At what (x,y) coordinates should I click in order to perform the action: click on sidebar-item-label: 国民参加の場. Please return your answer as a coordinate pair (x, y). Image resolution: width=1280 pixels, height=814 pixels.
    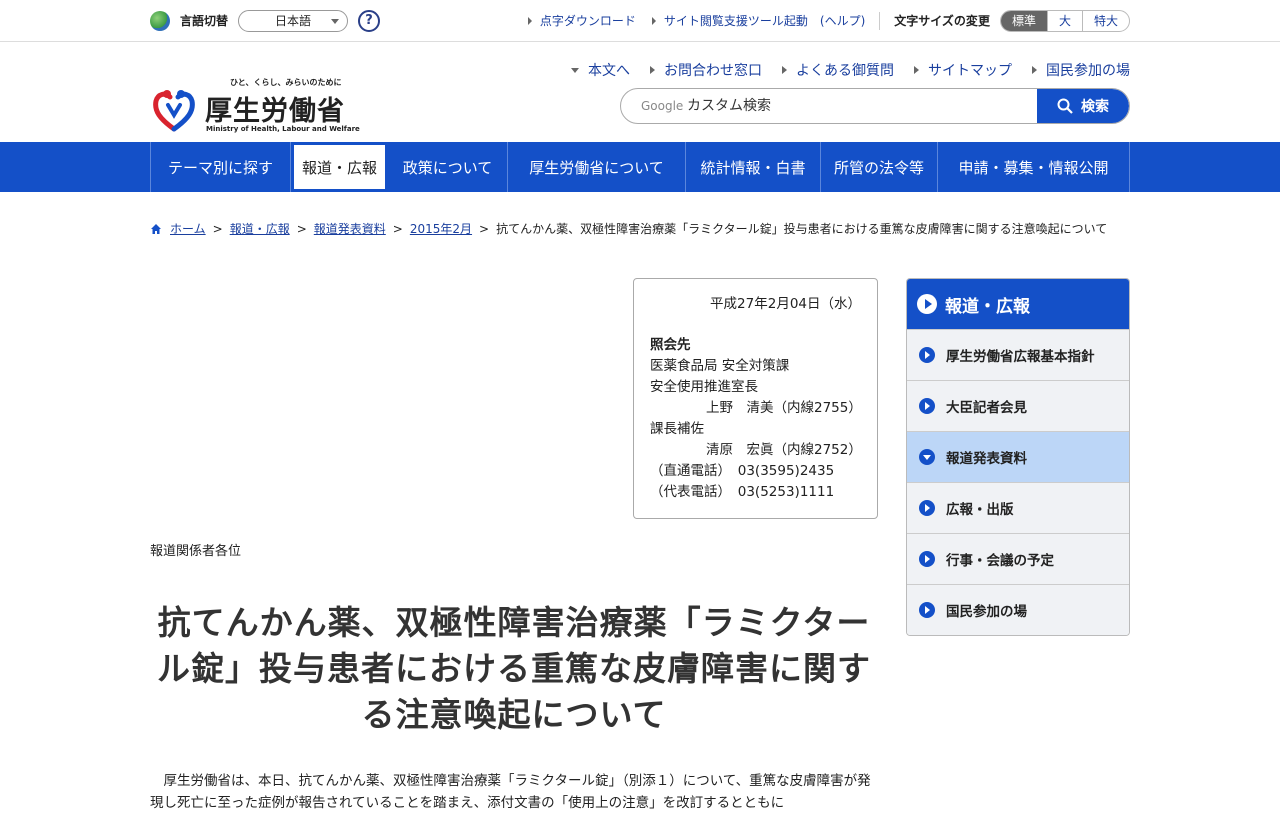
    Looking at the image, I should click on (986, 612).